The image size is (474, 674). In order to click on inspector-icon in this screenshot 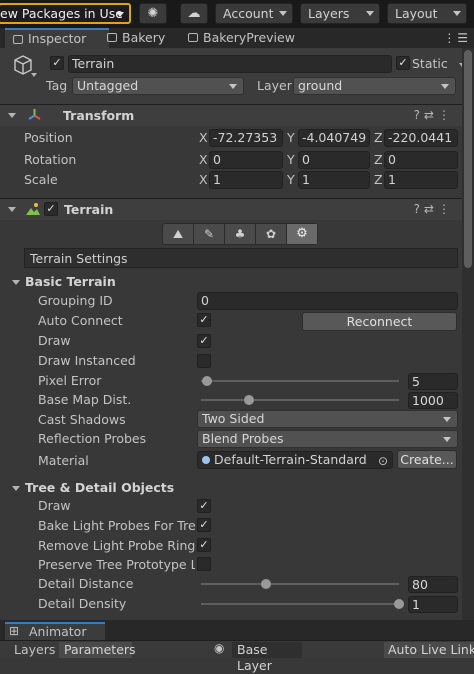, I will do `click(18, 39)`.